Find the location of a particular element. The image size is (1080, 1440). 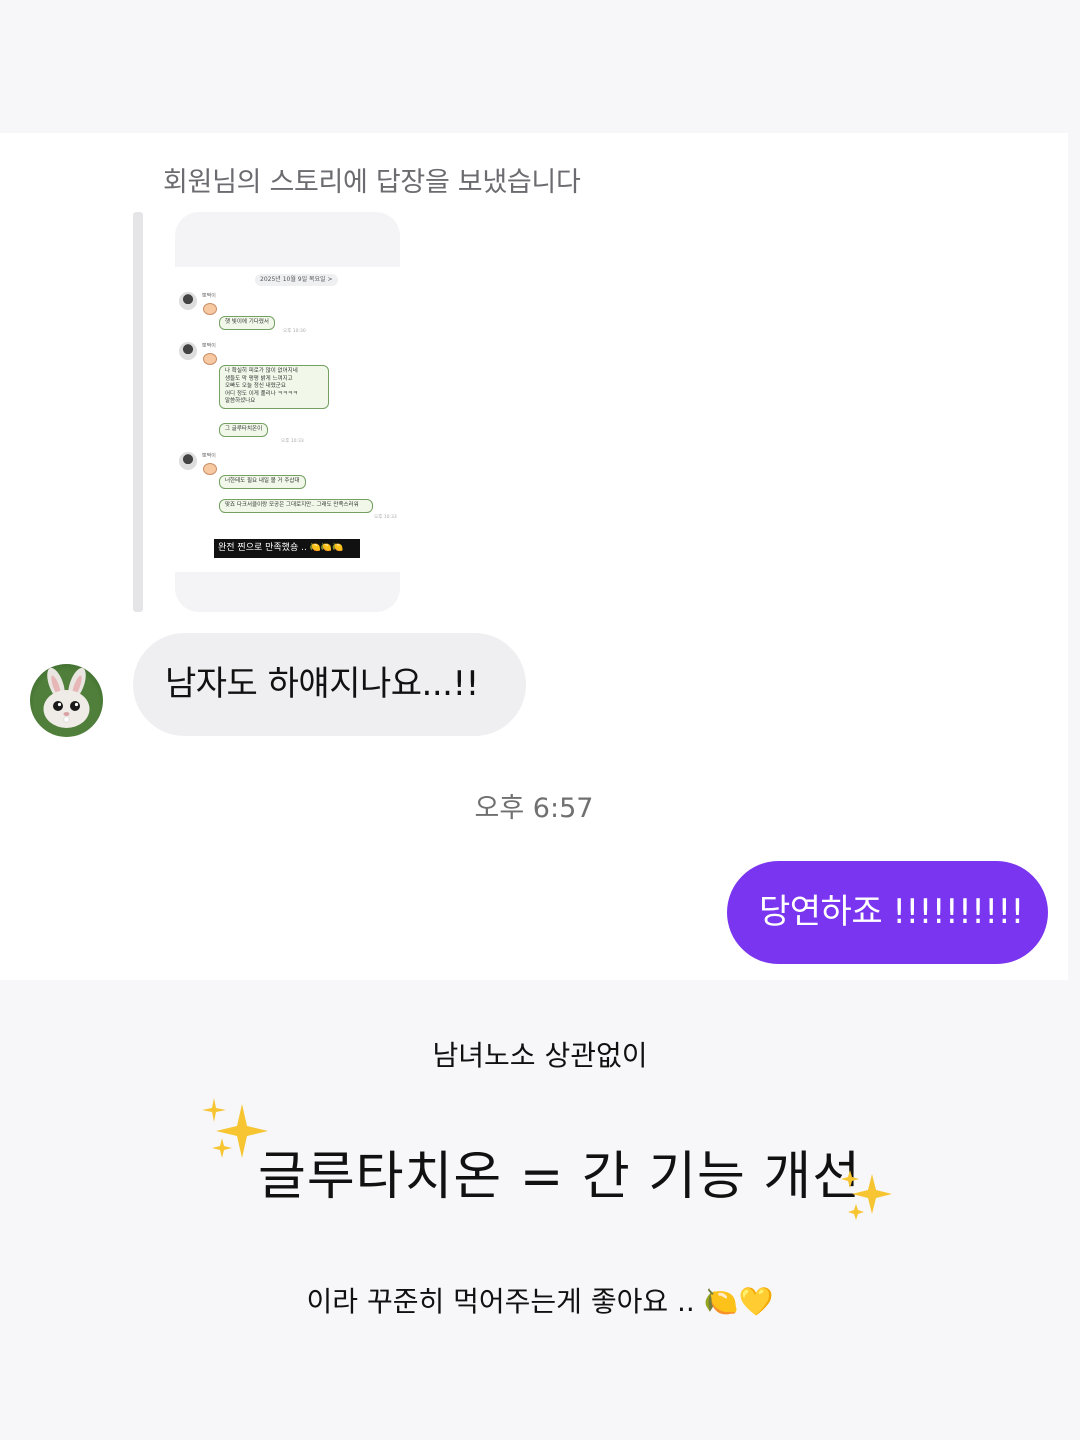

rabbit-avatar-icon is located at coordinates (66, 700).